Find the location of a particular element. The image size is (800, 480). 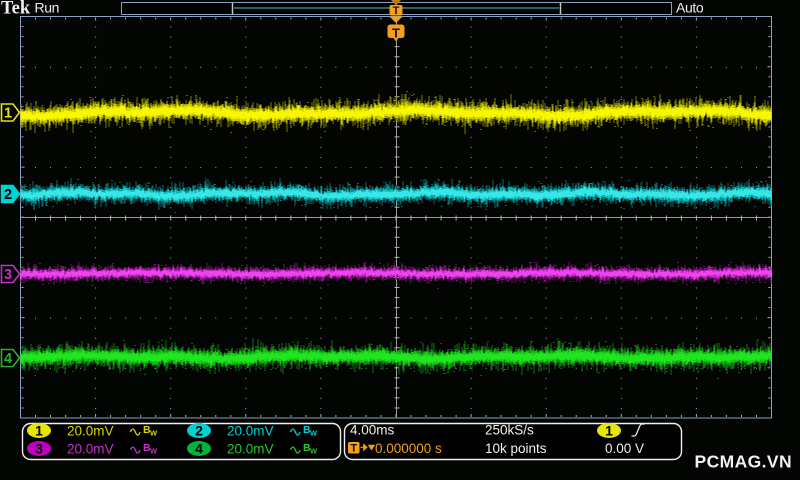

svg-text: 10k points is located at coordinates (516, 448).